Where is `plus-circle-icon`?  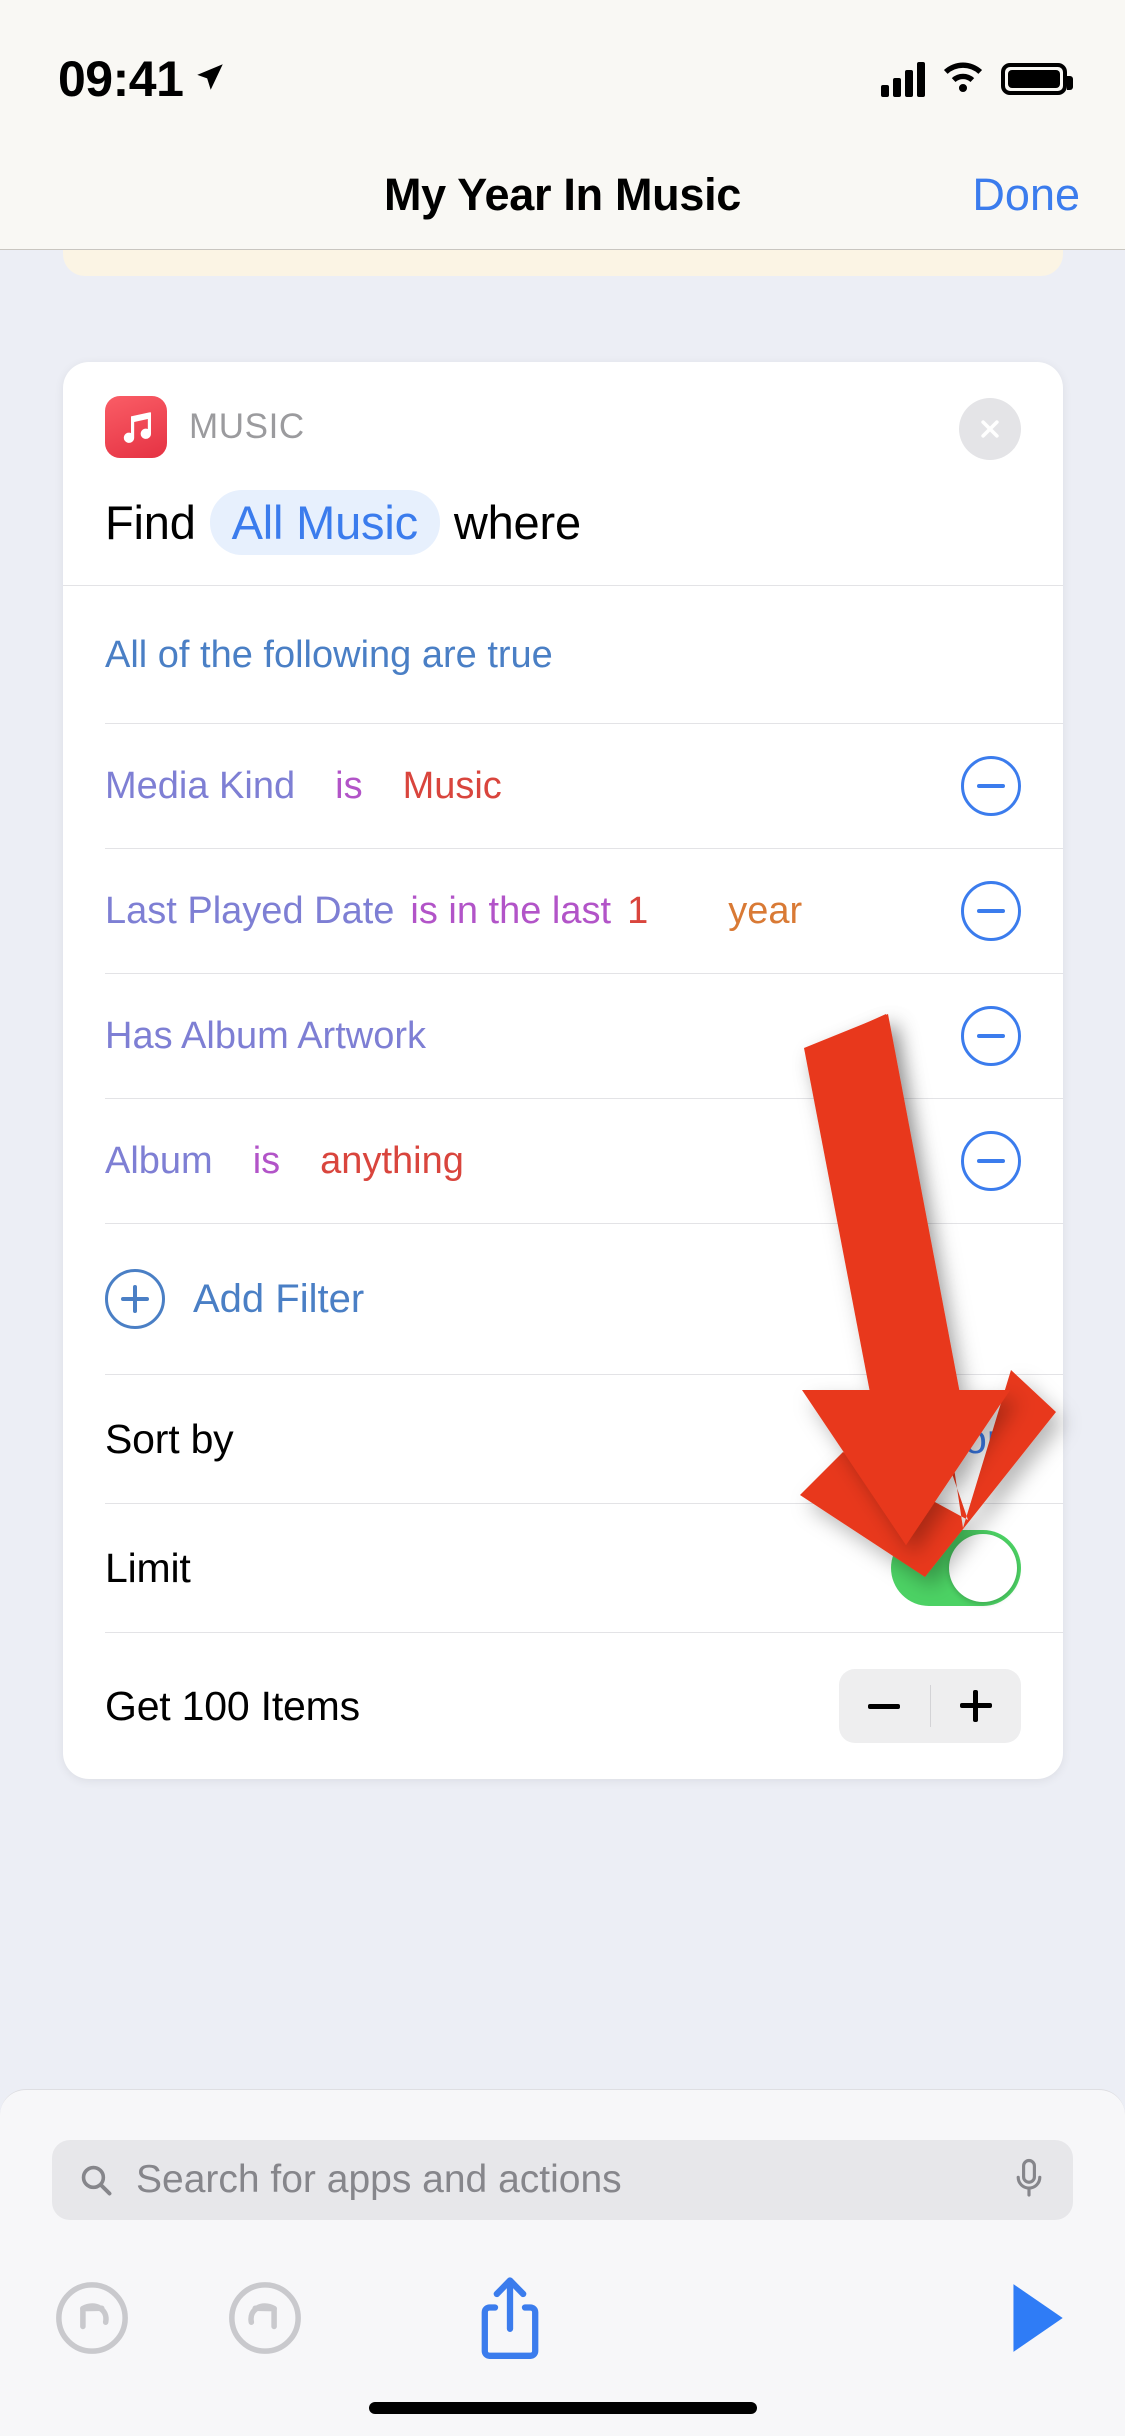 plus-circle-icon is located at coordinates (135, 1299).